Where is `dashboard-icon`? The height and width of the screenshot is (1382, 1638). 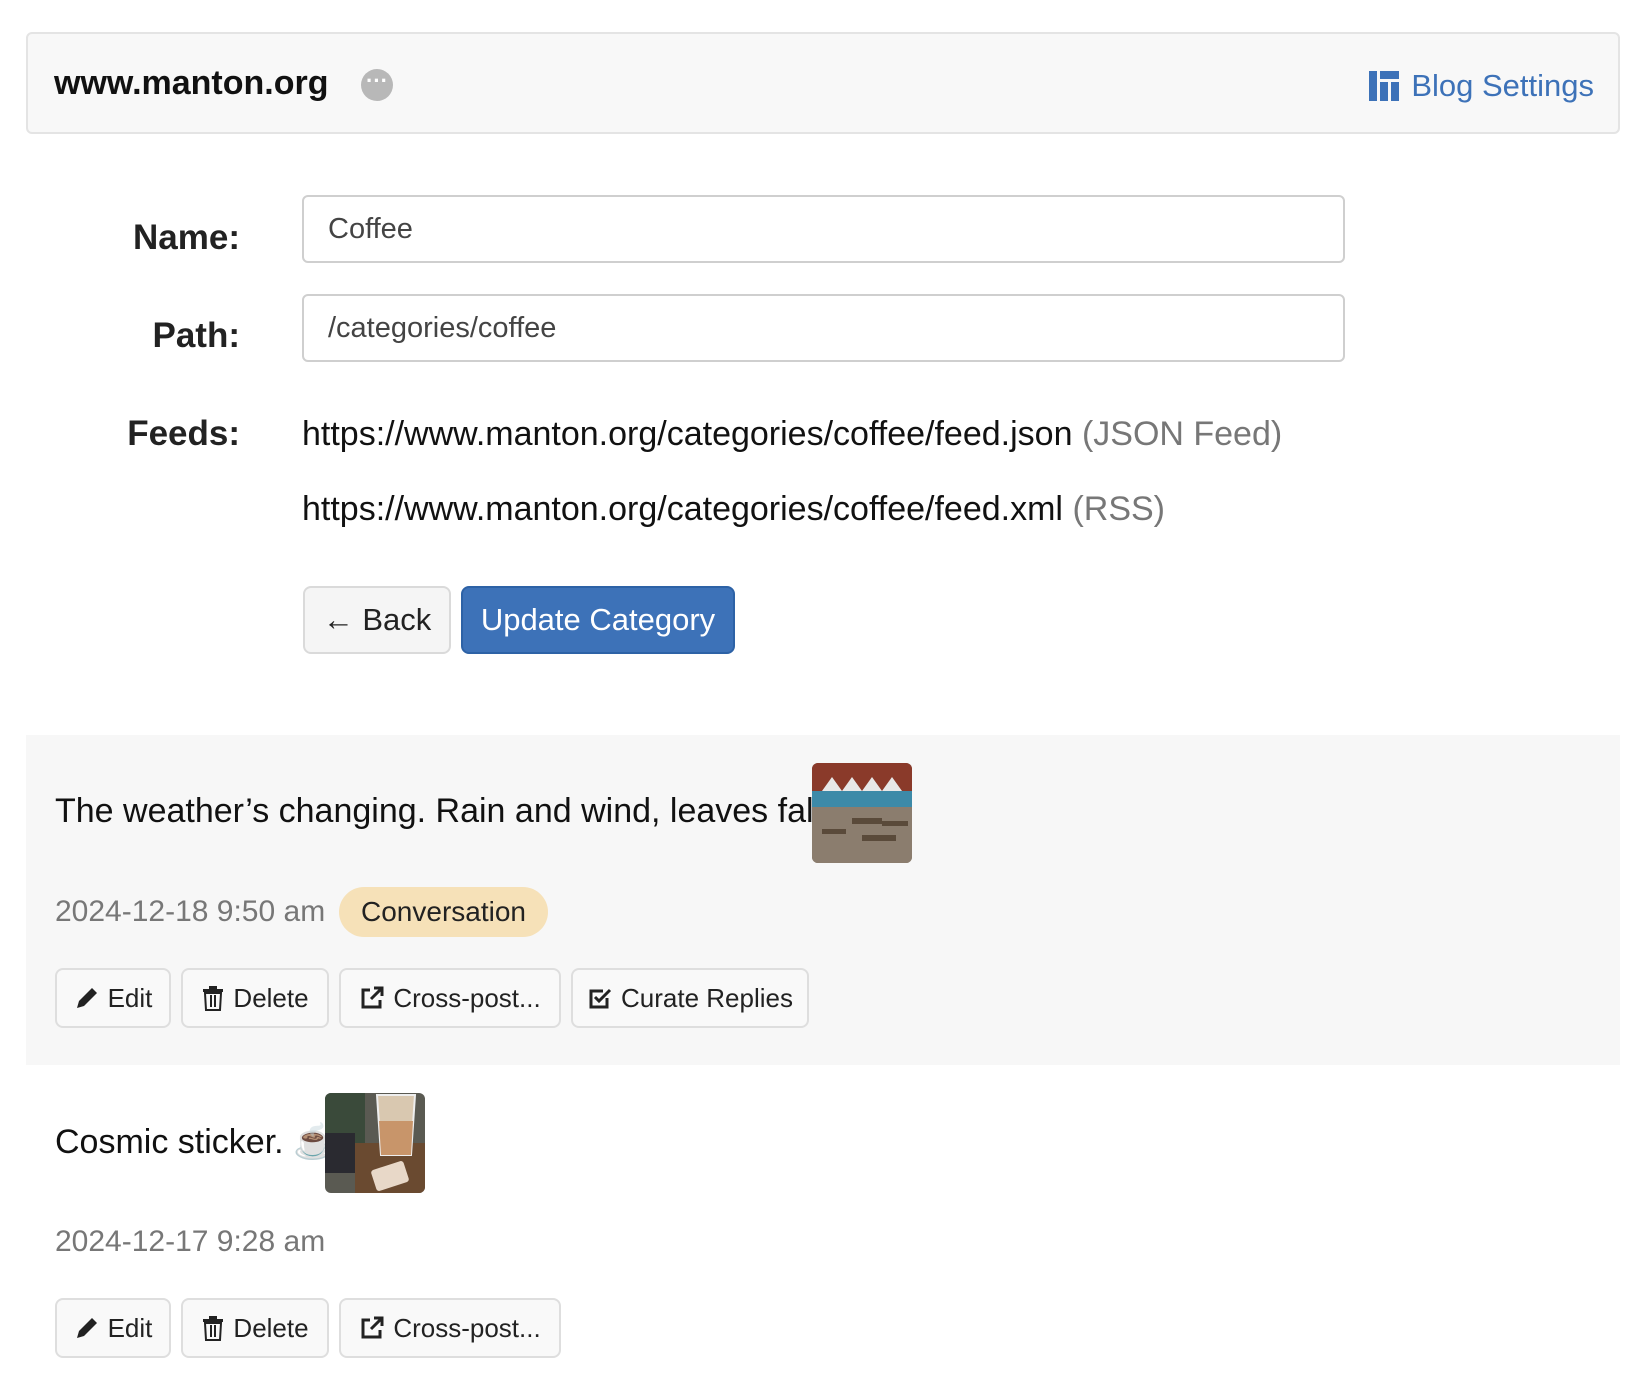 dashboard-icon is located at coordinates (1384, 86).